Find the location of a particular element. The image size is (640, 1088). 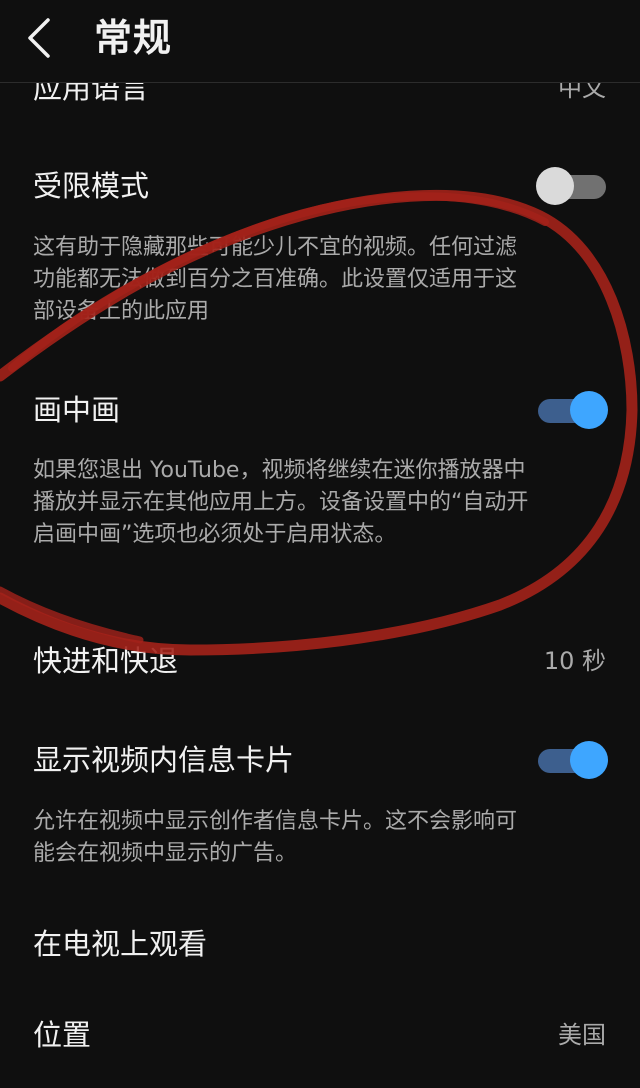

picture-in-picture-toggle is located at coordinates (572, 410).